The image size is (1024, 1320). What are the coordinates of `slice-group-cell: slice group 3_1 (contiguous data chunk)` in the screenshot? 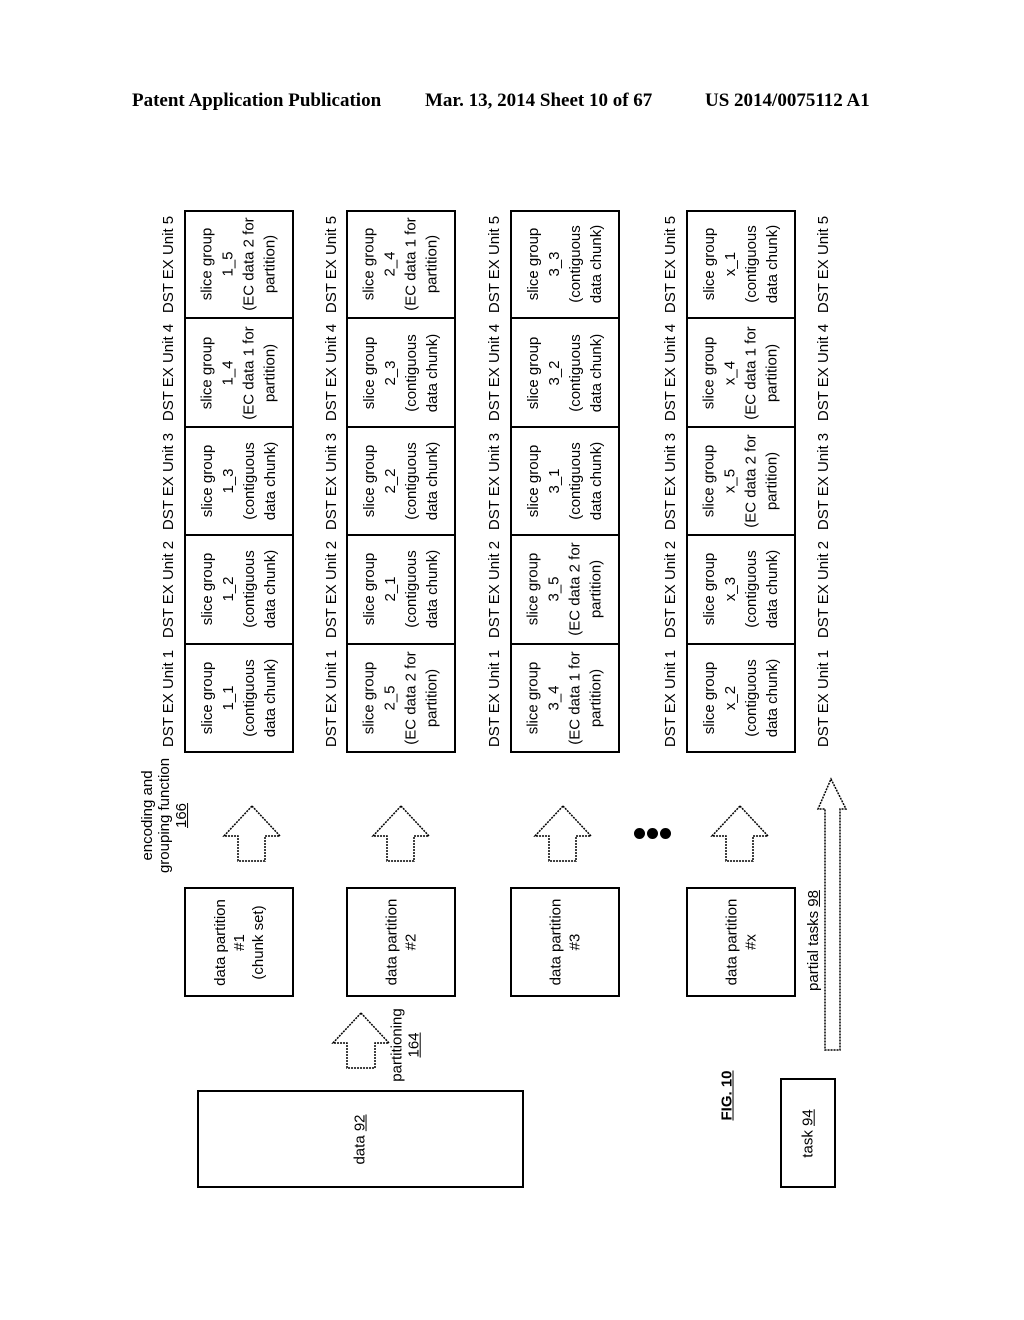 It's located at (565, 481).